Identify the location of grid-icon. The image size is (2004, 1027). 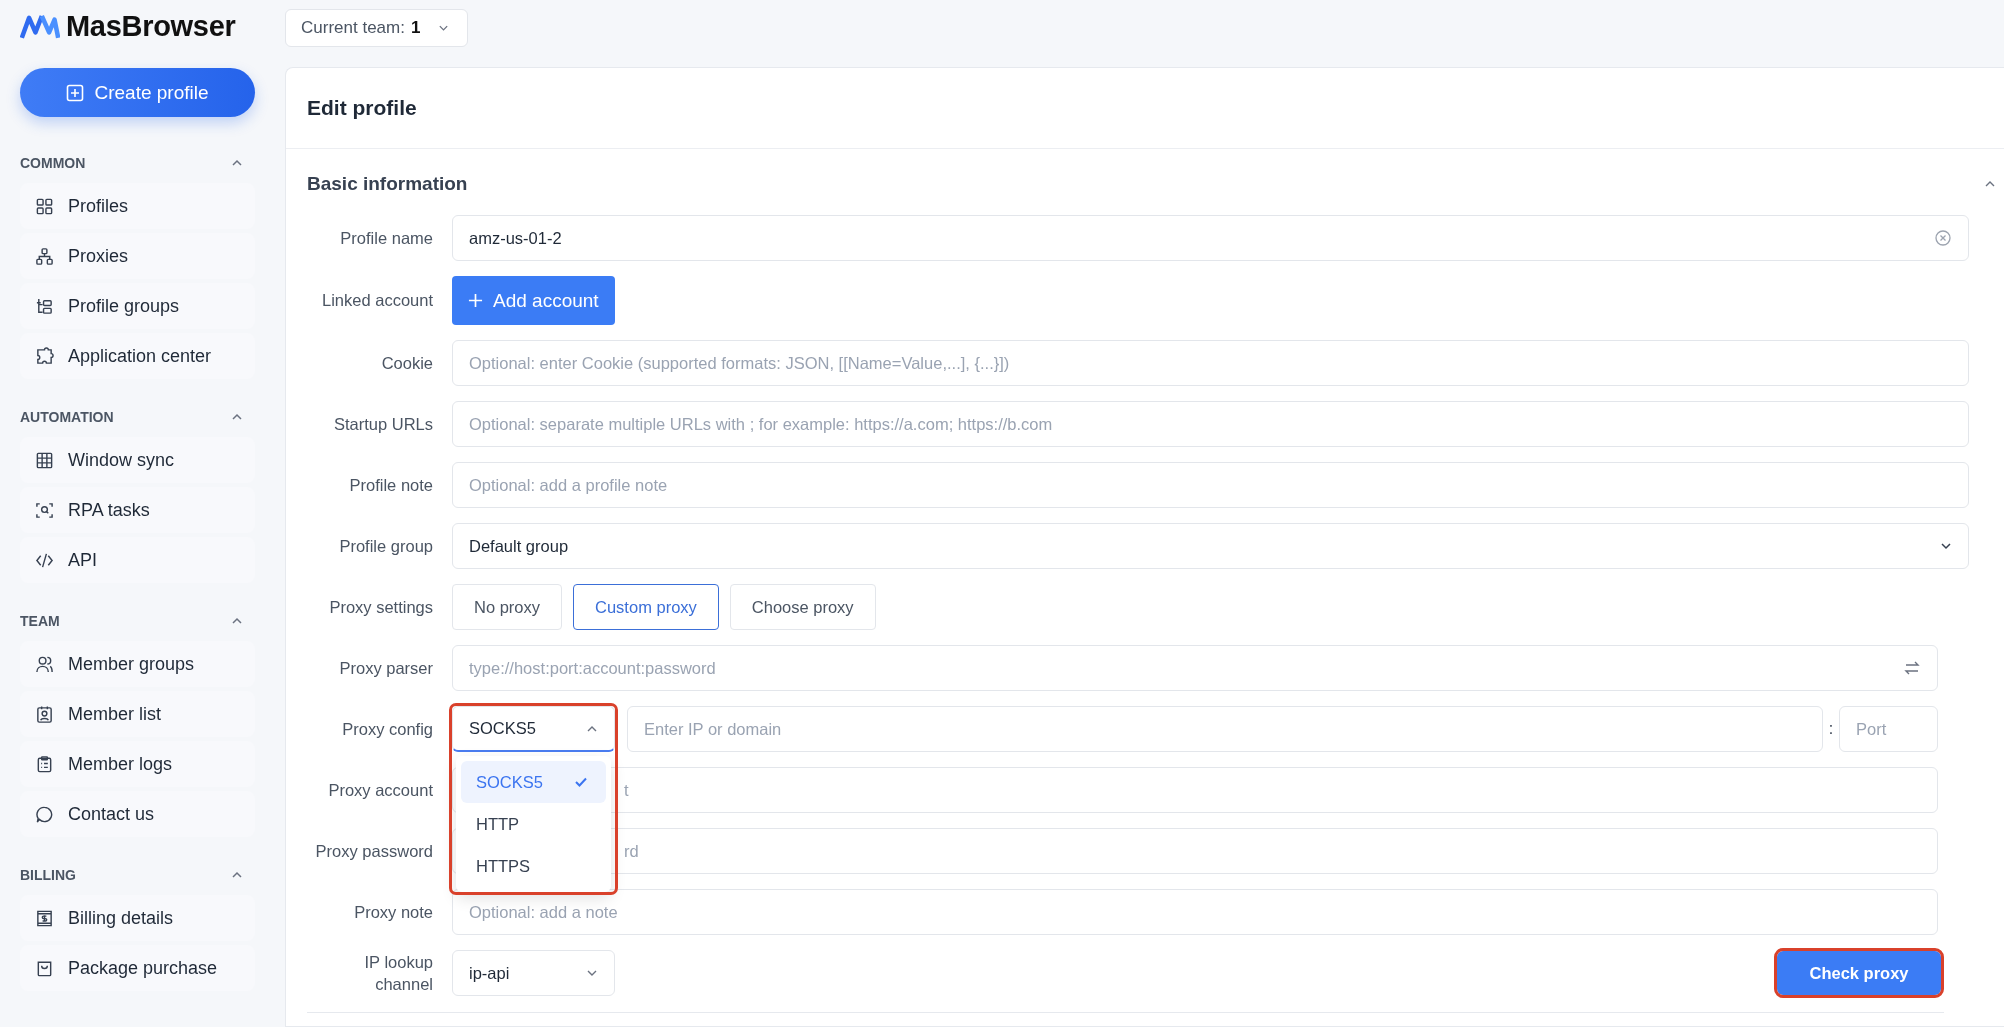
(44, 206).